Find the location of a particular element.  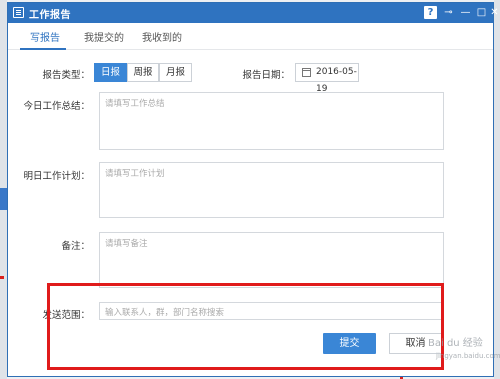

watermark-url: jingyan.baidu.com is located at coordinates (468, 356).